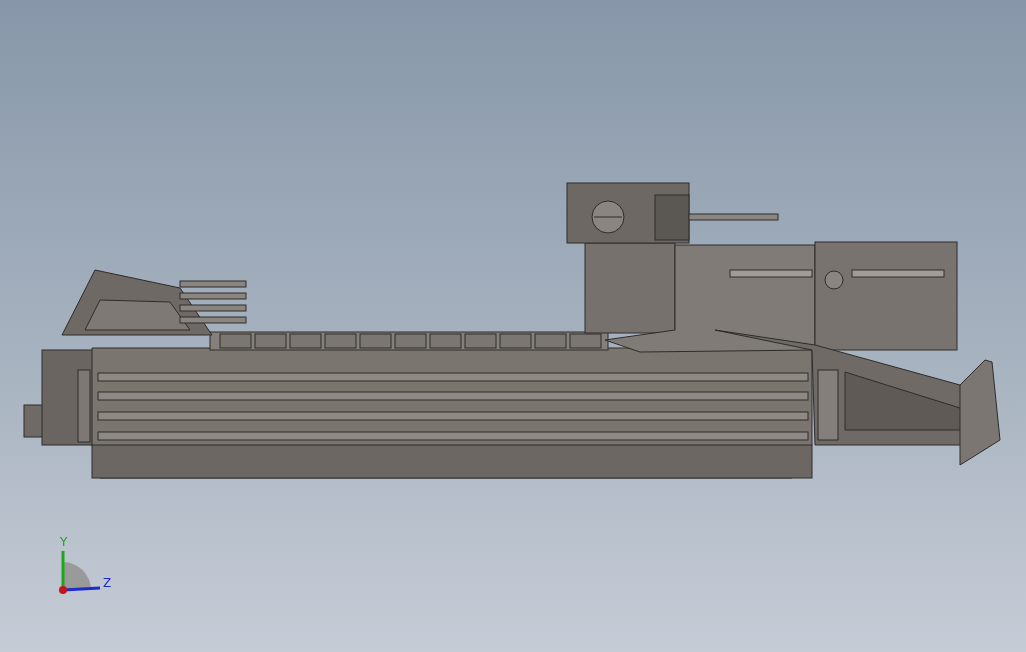 The image size is (1026, 652). What do you see at coordinates (64, 542) in the screenshot?
I see `axis-label: Y` at bounding box center [64, 542].